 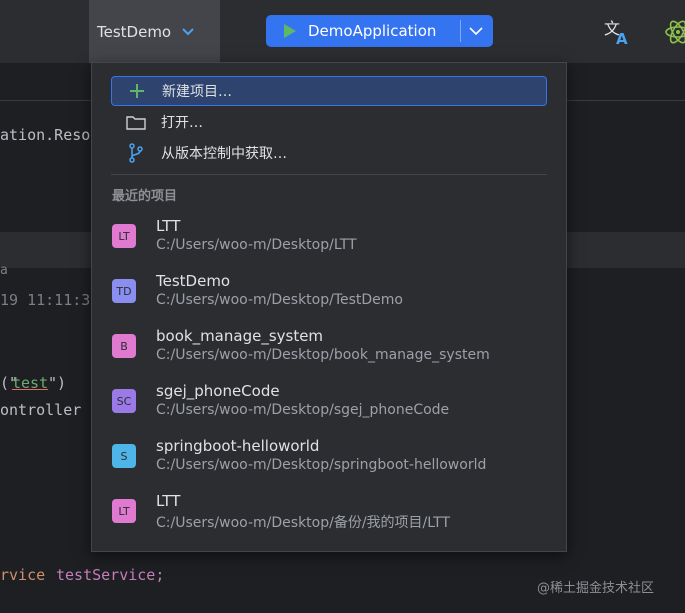 I want to click on atom-icon, so click(x=674, y=32).